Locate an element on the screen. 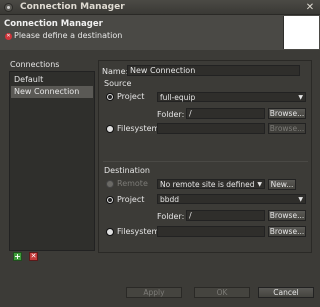 Image resolution: width=320 pixels, height=307 pixels. destination-filesystem-field is located at coordinates (211, 231).